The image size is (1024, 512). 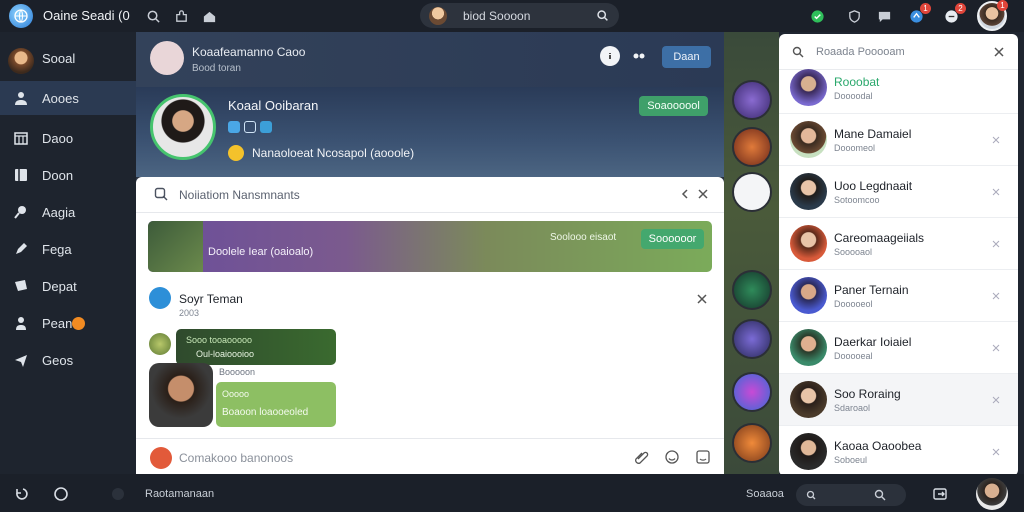 I want to click on user-icon, so click(x=21, y=98).